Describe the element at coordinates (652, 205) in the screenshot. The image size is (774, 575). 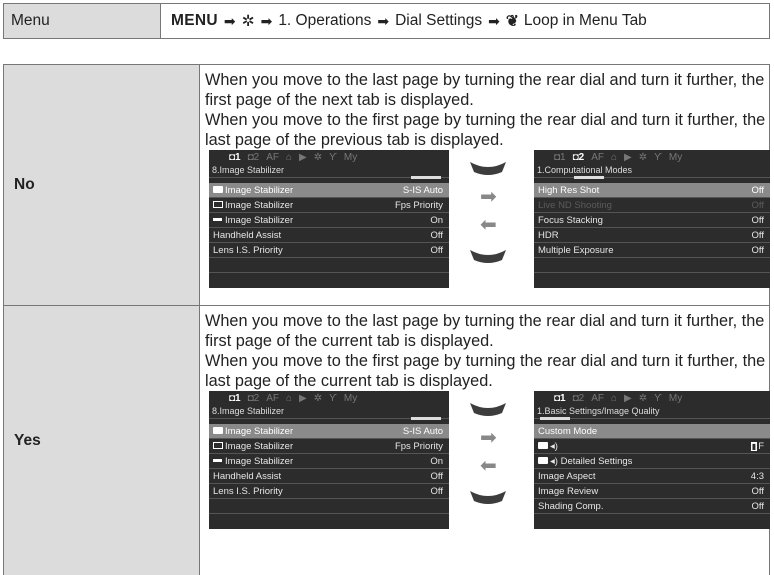
I see `menu-item: Live ND Shooting Off` at that location.